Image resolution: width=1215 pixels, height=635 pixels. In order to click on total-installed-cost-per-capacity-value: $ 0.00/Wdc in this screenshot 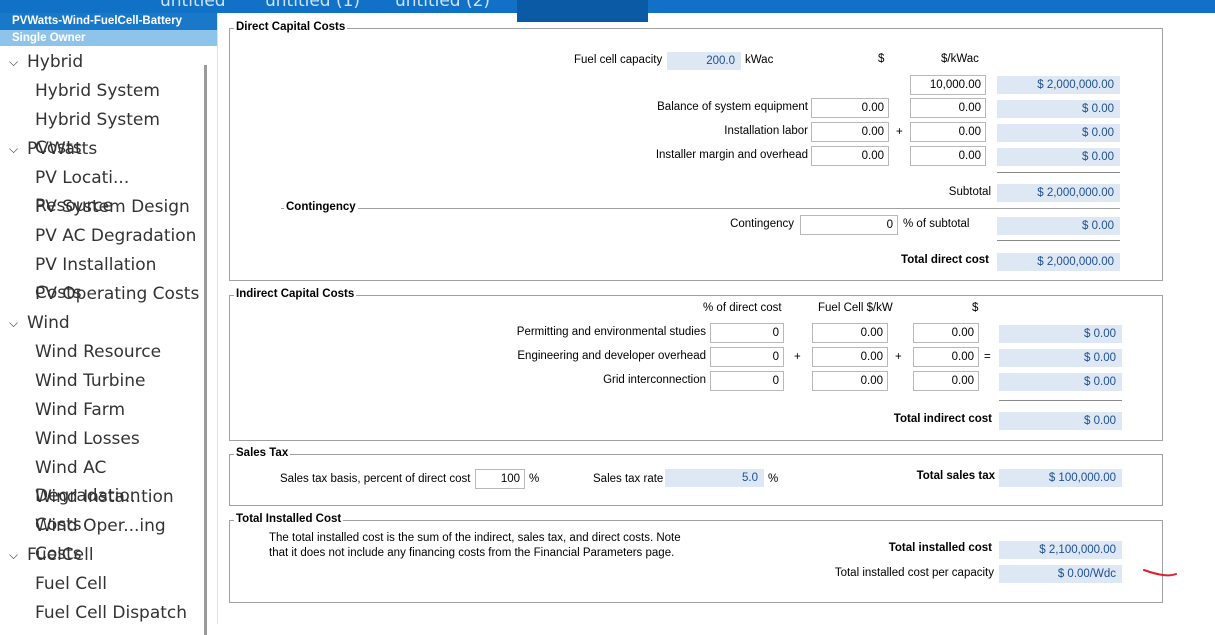, I will do `click(1060, 574)`.